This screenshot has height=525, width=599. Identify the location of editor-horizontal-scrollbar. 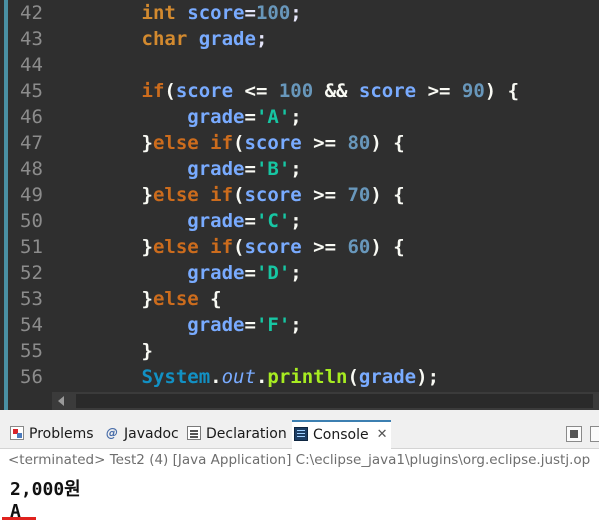
(325, 401).